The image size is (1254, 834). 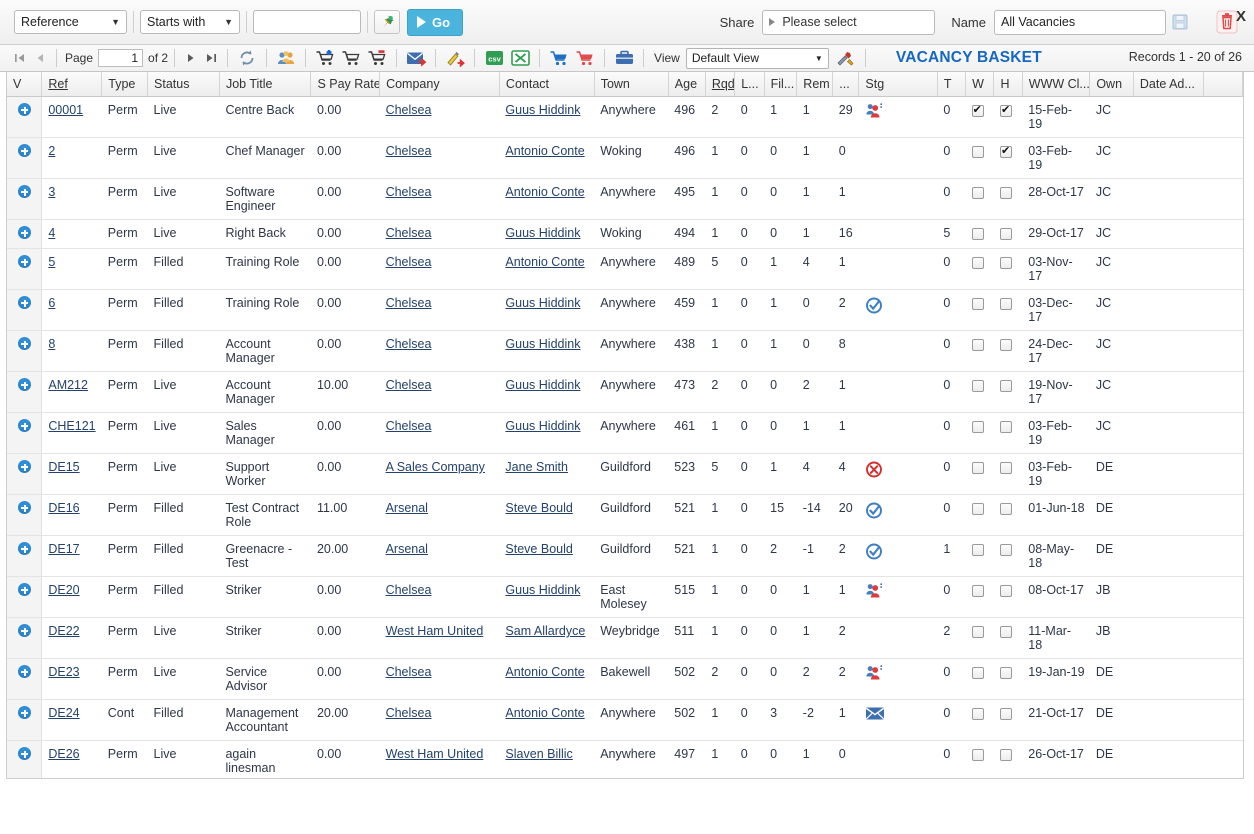 I want to click on column-header-tail, so click(x=1223, y=84).